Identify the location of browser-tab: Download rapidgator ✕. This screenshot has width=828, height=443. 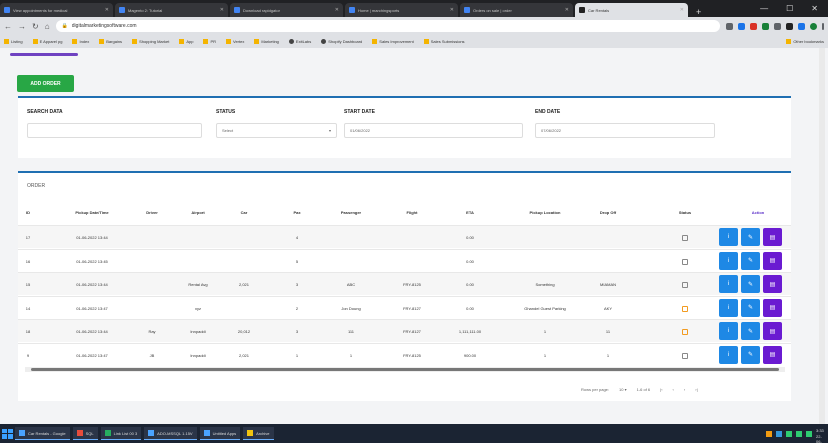
(286, 10).